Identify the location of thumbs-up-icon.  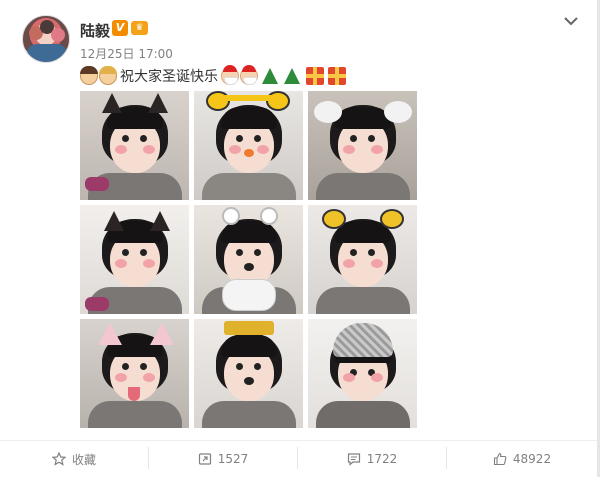
(500, 459).